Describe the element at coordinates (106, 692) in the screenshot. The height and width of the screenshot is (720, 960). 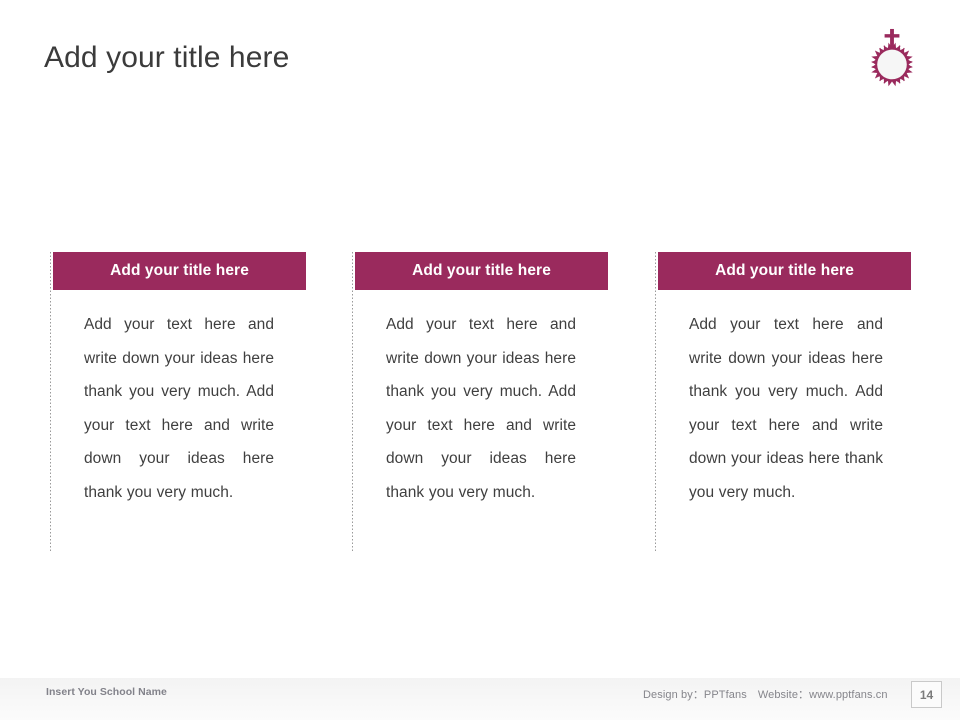
I see `footer-school-name: Insert You School Name` at that location.